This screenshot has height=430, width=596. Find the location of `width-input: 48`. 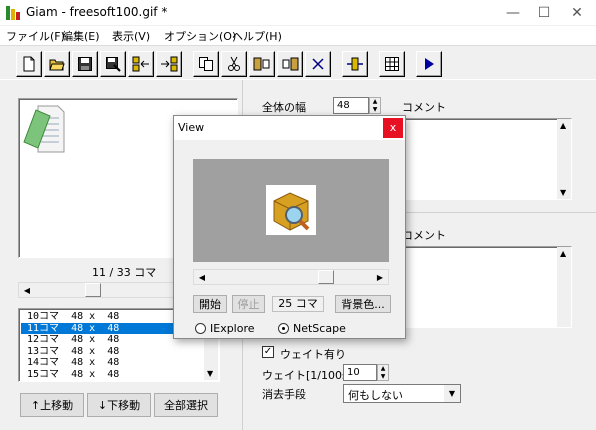

width-input: 48 is located at coordinates (351, 105).